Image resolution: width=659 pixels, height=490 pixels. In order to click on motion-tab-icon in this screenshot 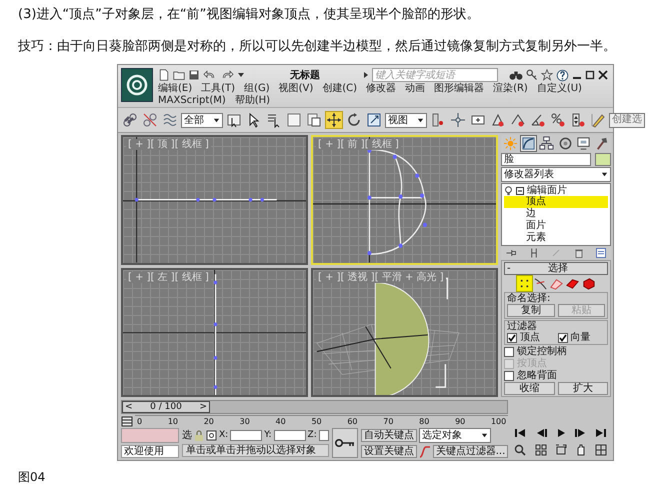, I will do `click(565, 143)`.